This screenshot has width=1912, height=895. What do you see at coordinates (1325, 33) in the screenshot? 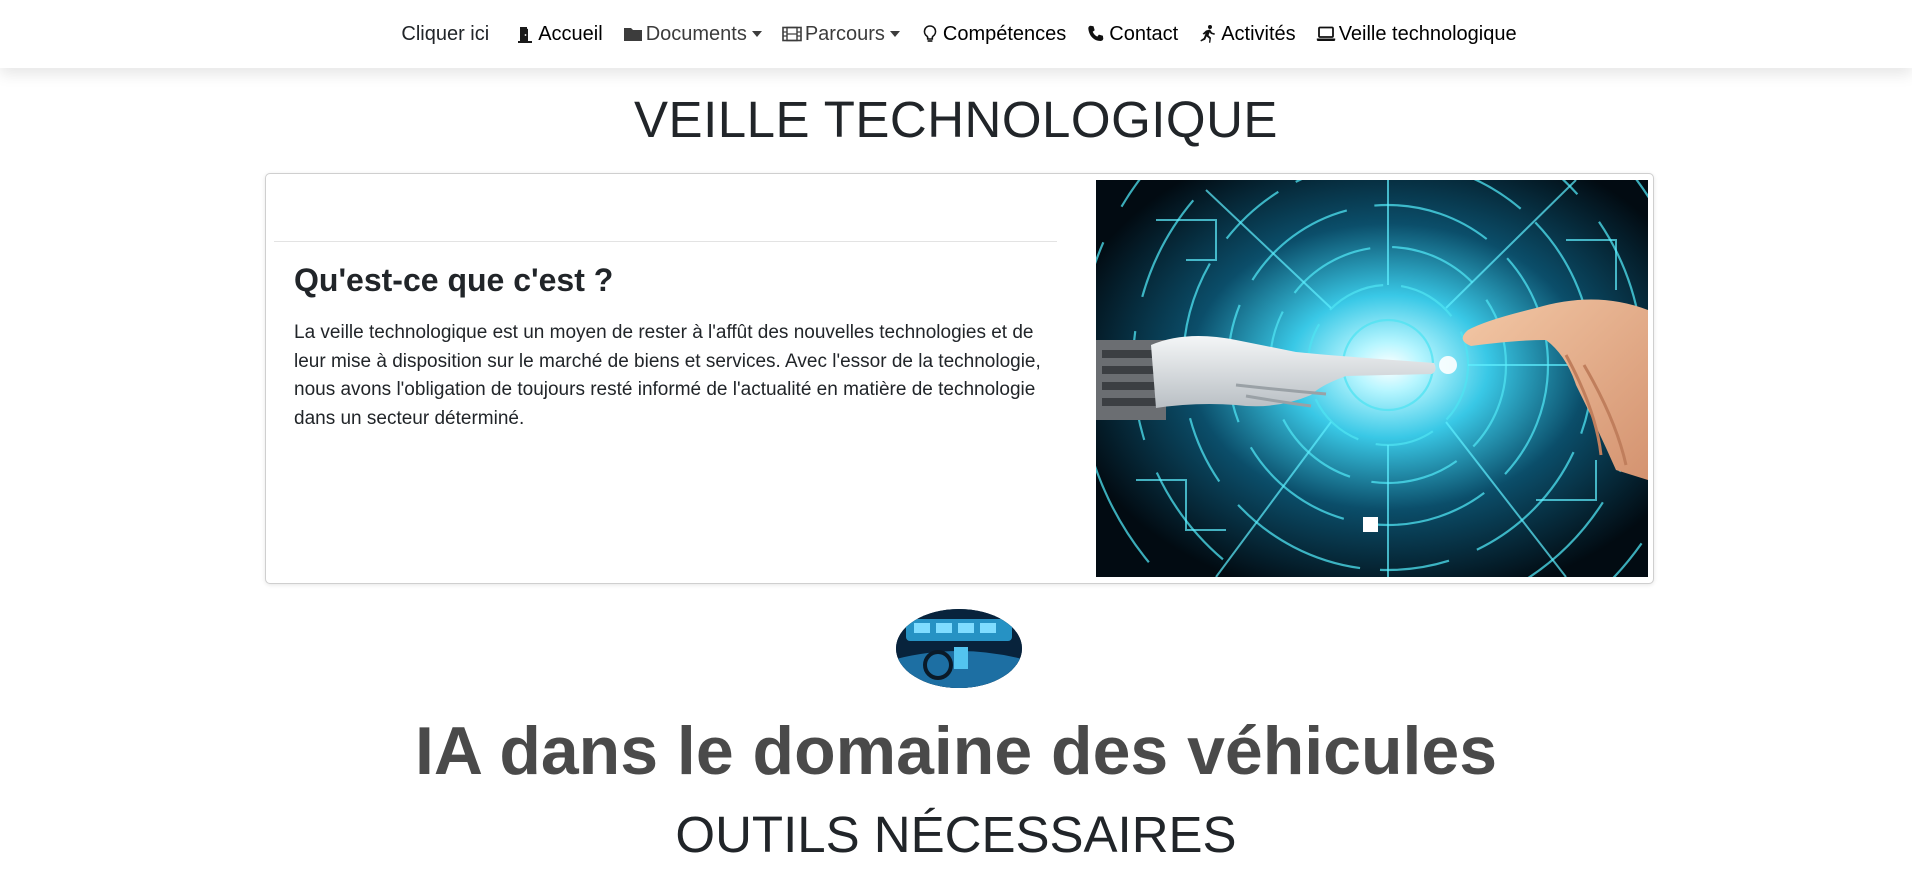
I see `laptop-icon` at bounding box center [1325, 33].